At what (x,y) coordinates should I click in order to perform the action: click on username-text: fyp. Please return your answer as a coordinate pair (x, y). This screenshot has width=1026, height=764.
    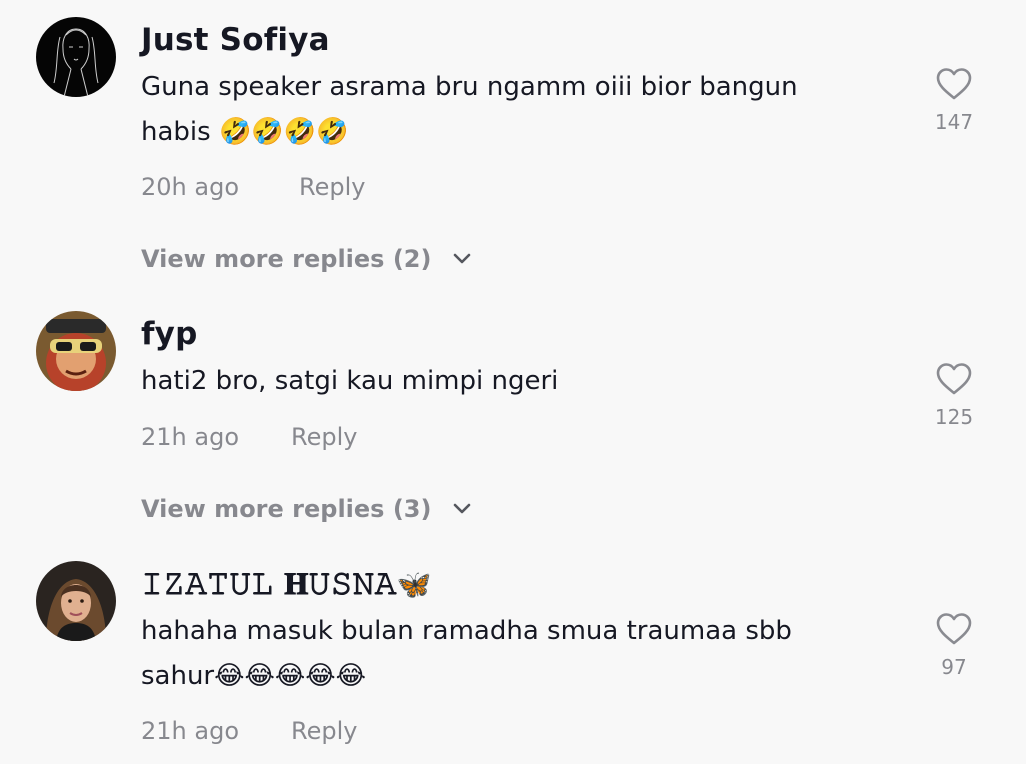
    Looking at the image, I should click on (169, 334).